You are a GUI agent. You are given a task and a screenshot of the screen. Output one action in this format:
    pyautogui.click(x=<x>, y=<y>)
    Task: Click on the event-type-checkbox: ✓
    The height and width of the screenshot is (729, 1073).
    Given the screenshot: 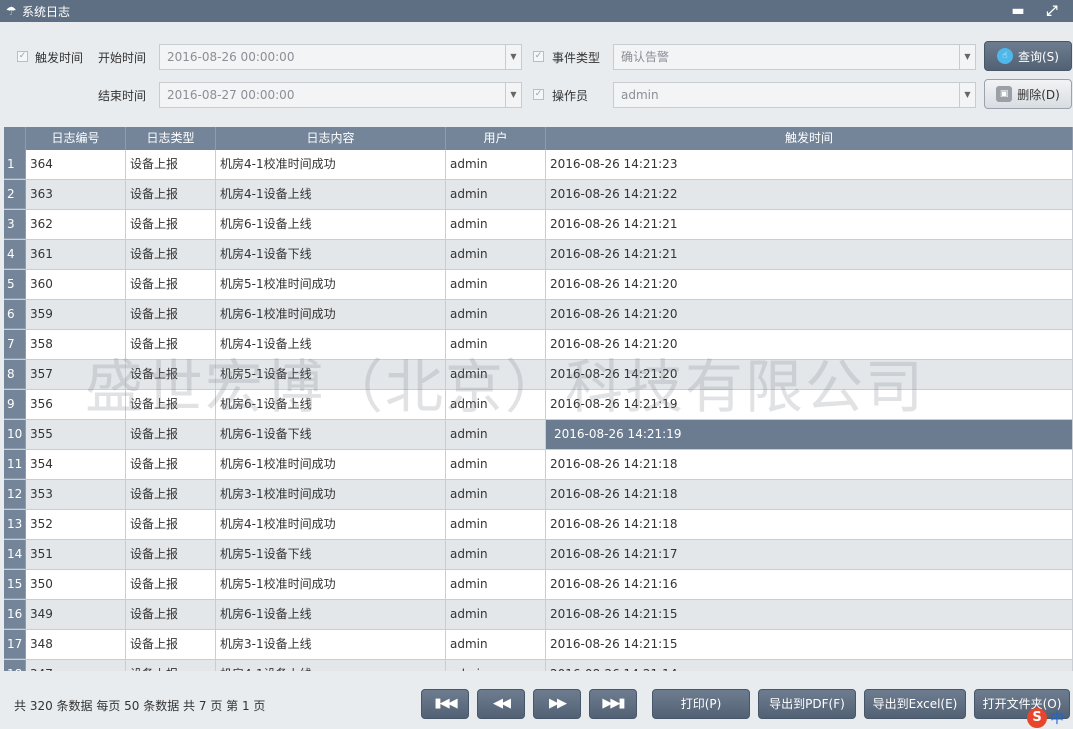 What is the action you would take?
    pyautogui.click(x=538, y=56)
    